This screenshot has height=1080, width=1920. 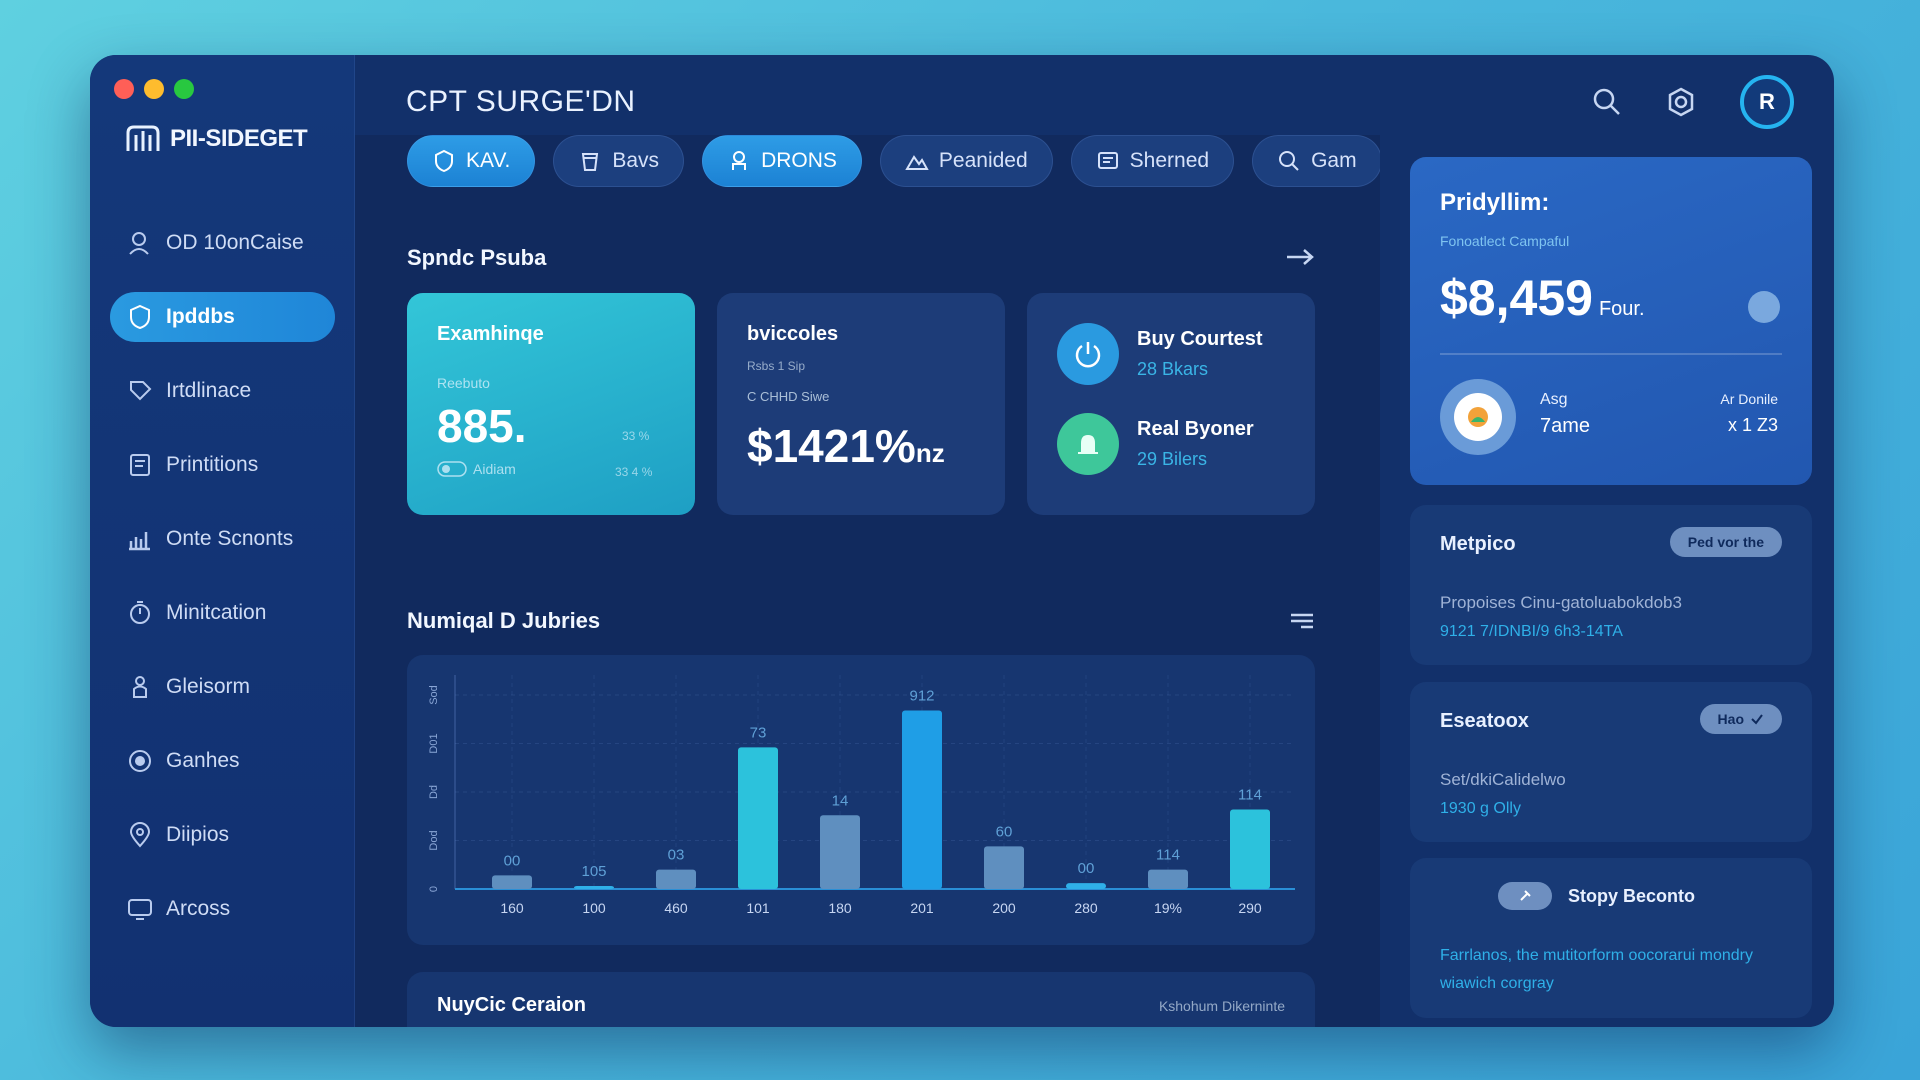 What do you see at coordinates (216, 139) in the screenshot?
I see `app-logo: PII-SIDEGET` at bounding box center [216, 139].